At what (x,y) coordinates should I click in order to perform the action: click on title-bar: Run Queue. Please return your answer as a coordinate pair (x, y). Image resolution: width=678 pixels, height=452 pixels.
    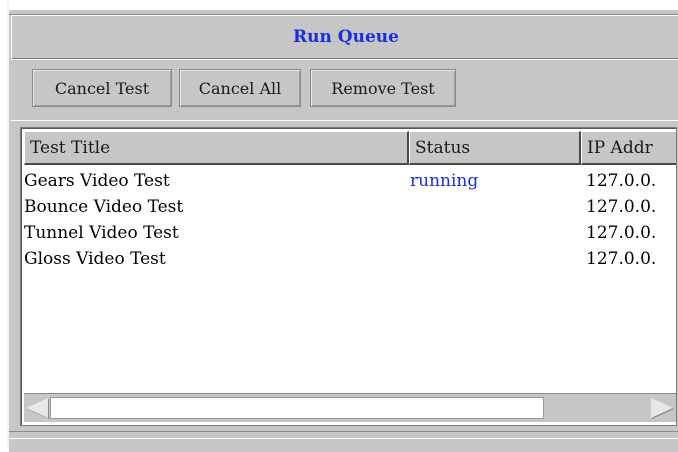
    Looking at the image, I should click on (344, 37).